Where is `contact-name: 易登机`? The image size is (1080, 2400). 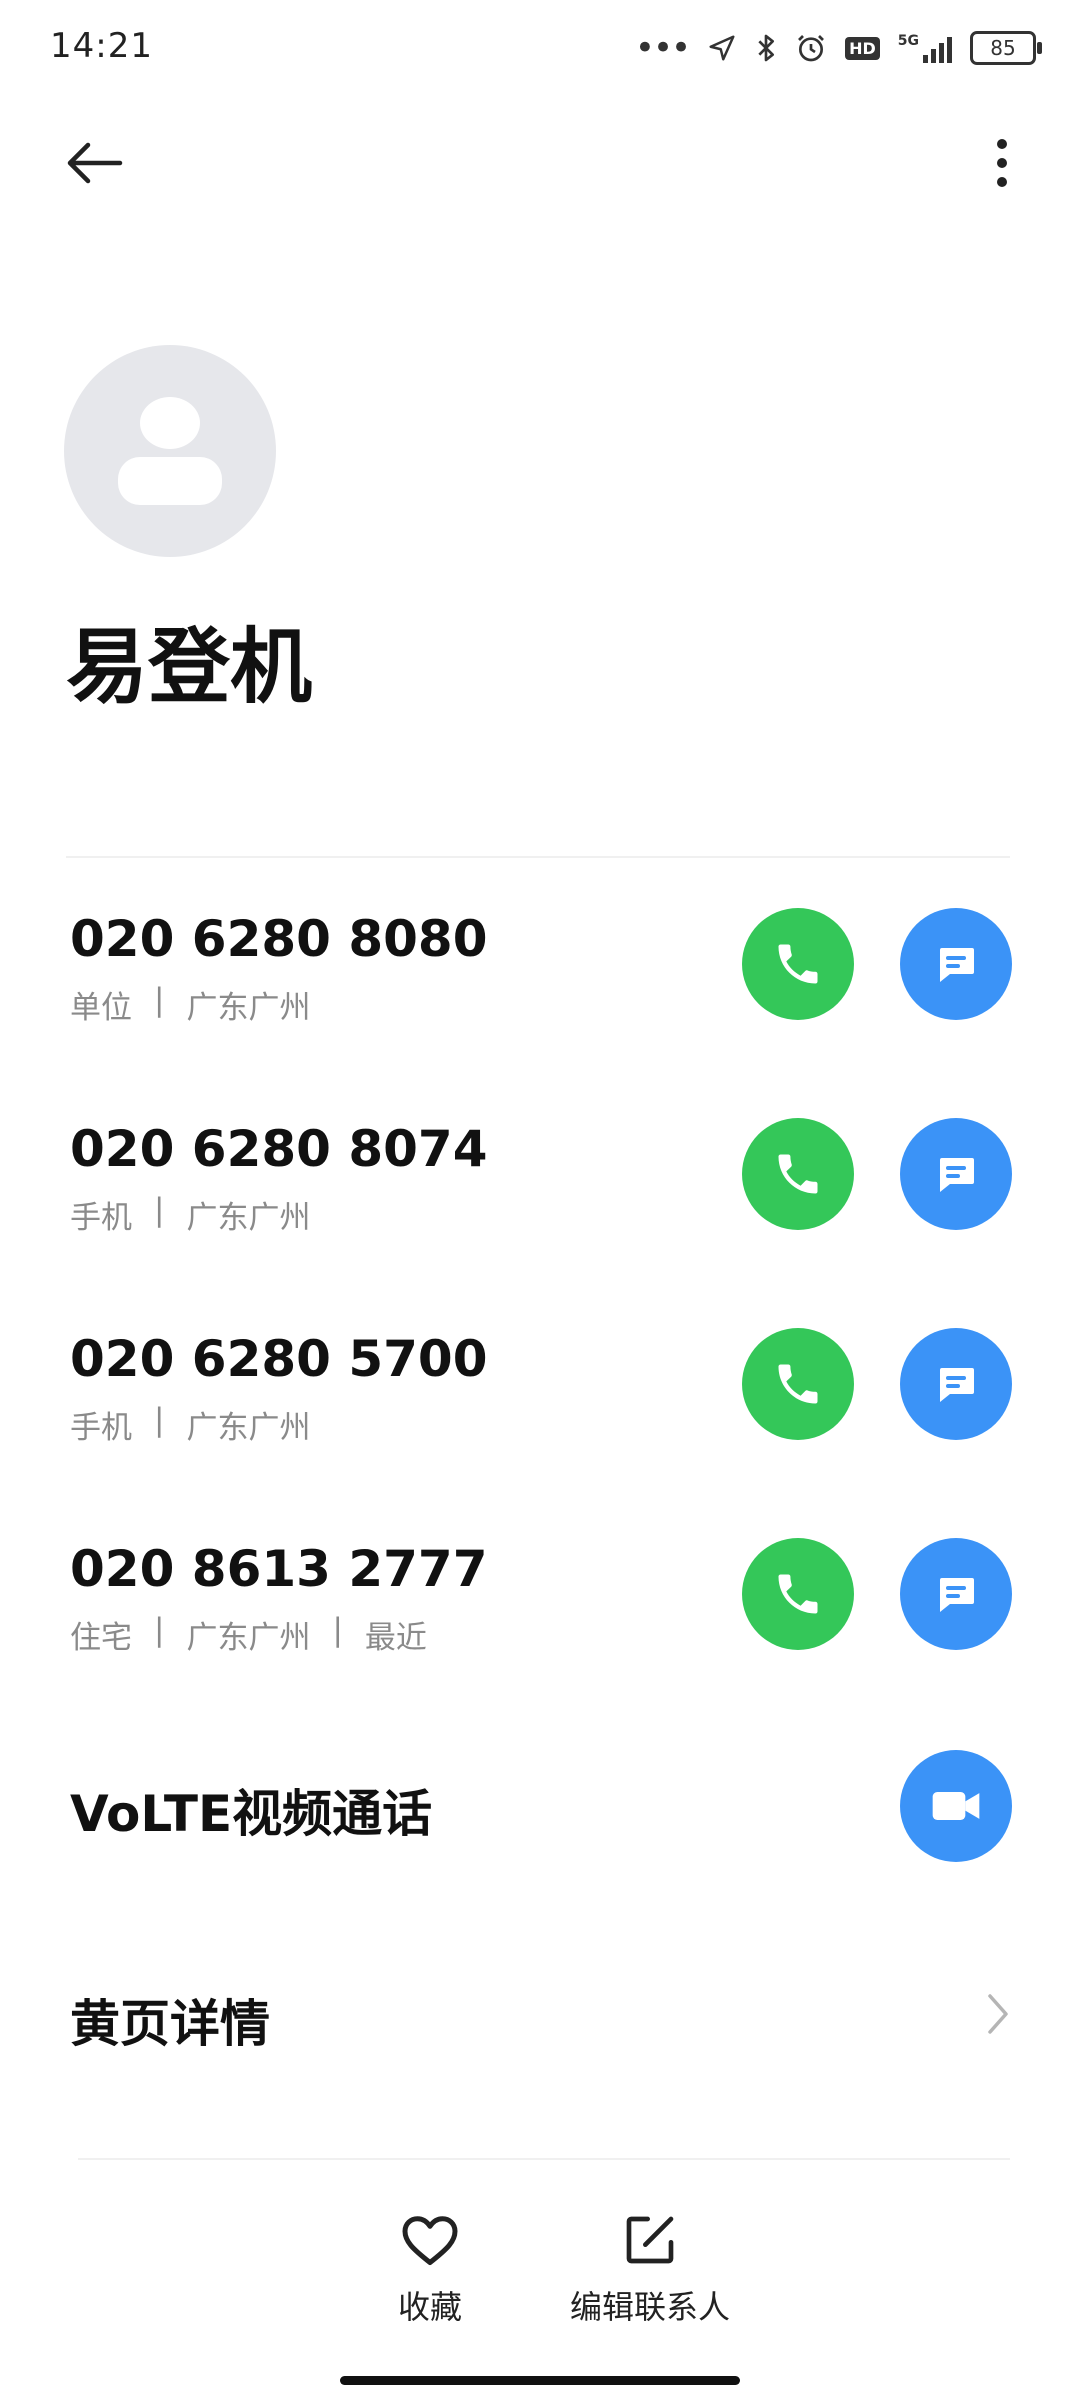 contact-name: 易登机 is located at coordinates (189, 667).